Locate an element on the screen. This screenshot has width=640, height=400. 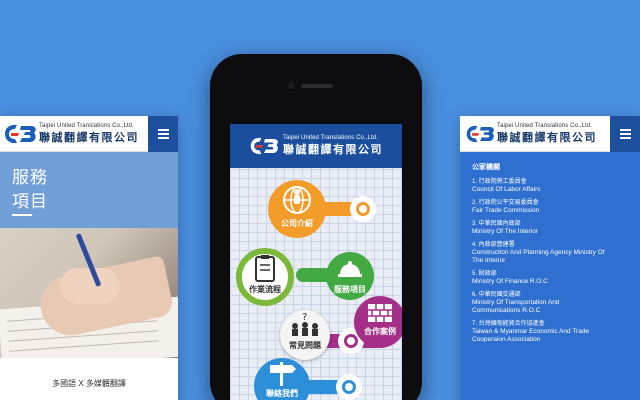
org-name-en: Taiwan & Myanmar Economic And Trade is located at coordinates (531, 331).